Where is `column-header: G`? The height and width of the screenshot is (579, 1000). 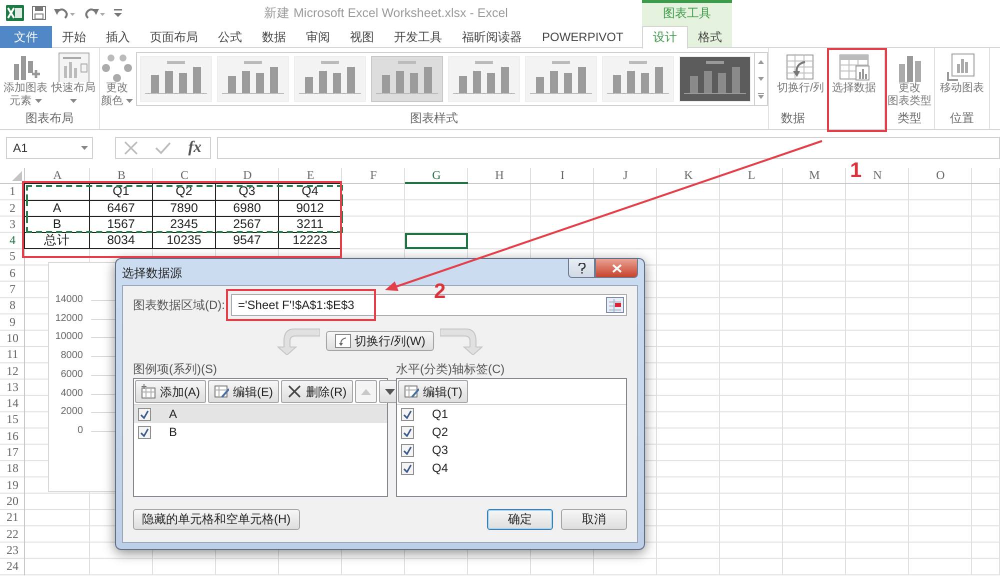 column-header: G is located at coordinates (436, 175).